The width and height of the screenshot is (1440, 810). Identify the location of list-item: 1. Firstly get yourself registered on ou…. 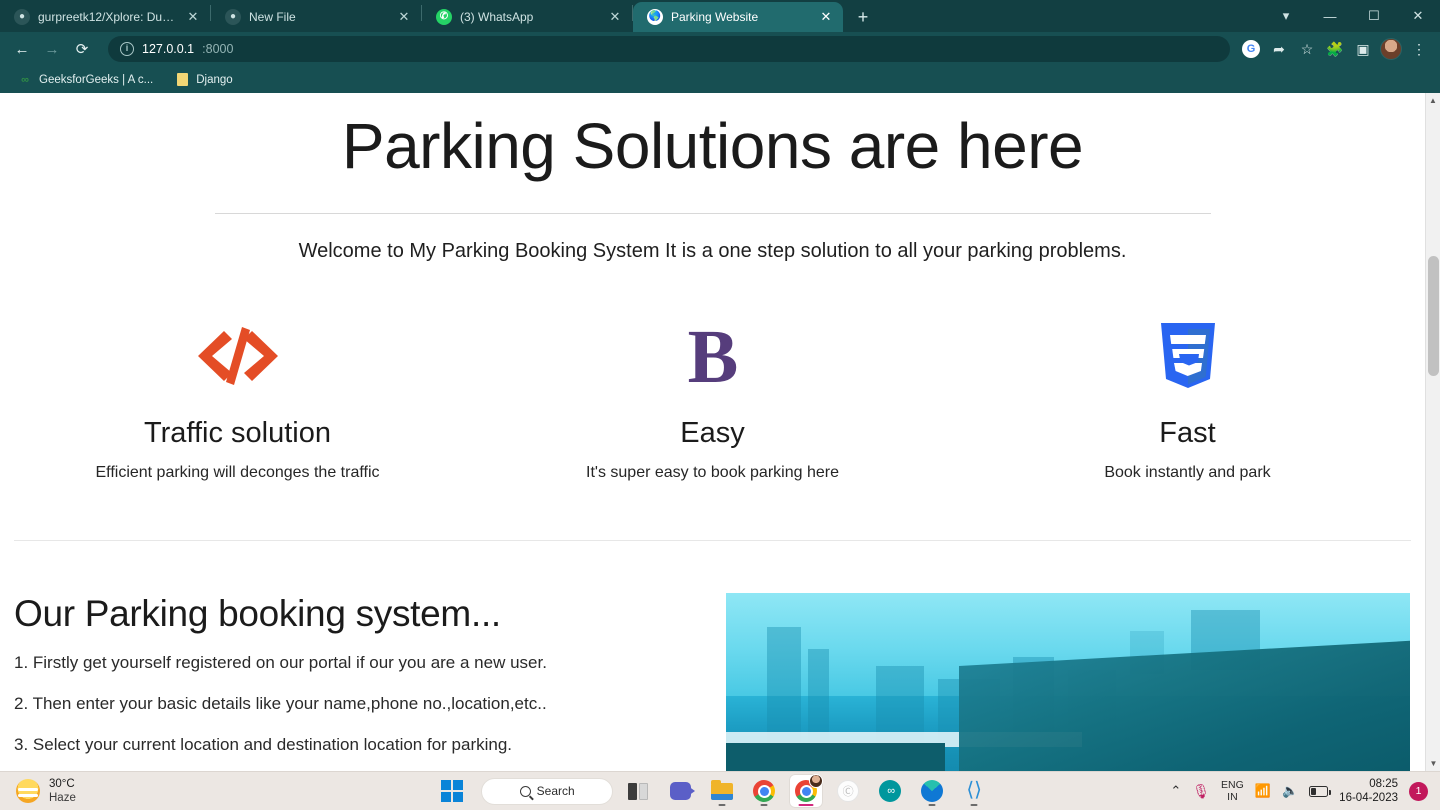
(280, 662).